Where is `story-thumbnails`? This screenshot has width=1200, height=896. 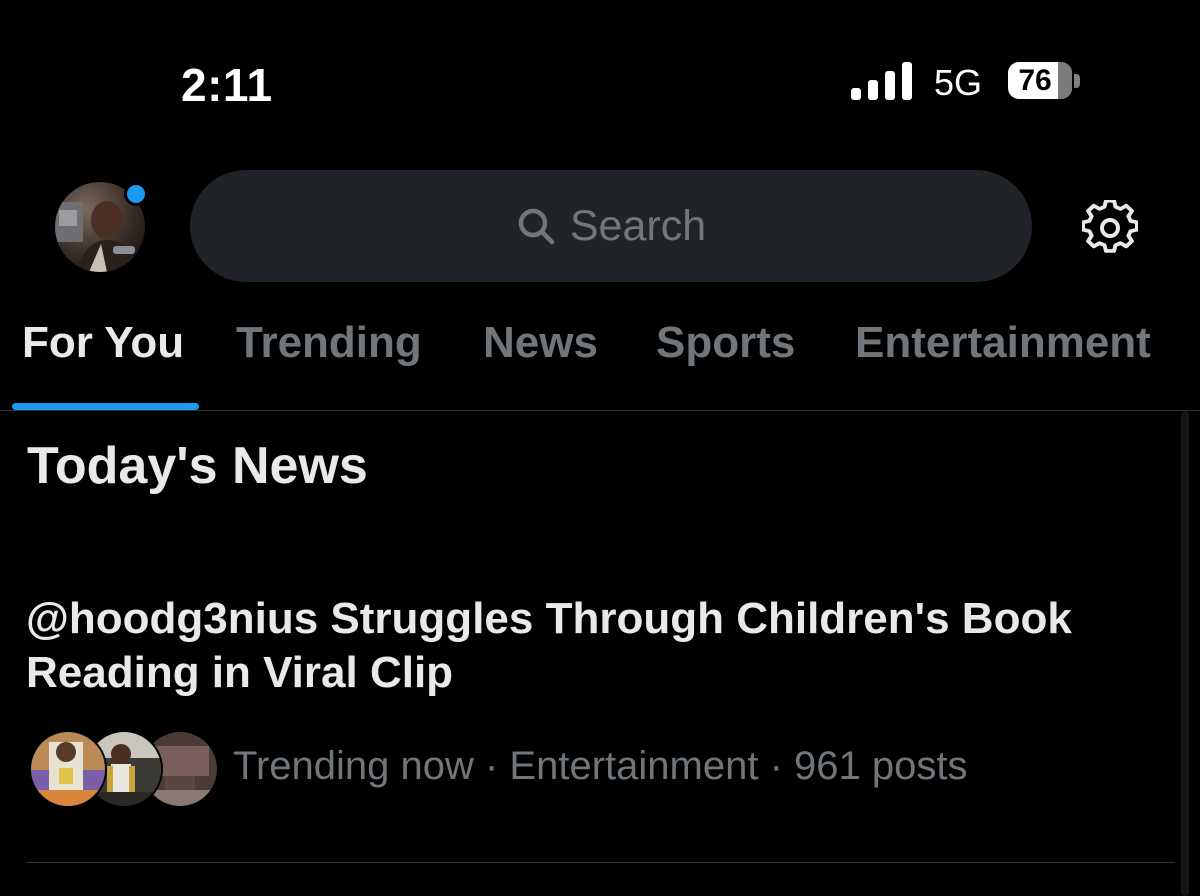 story-thumbnails is located at coordinates (124, 769).